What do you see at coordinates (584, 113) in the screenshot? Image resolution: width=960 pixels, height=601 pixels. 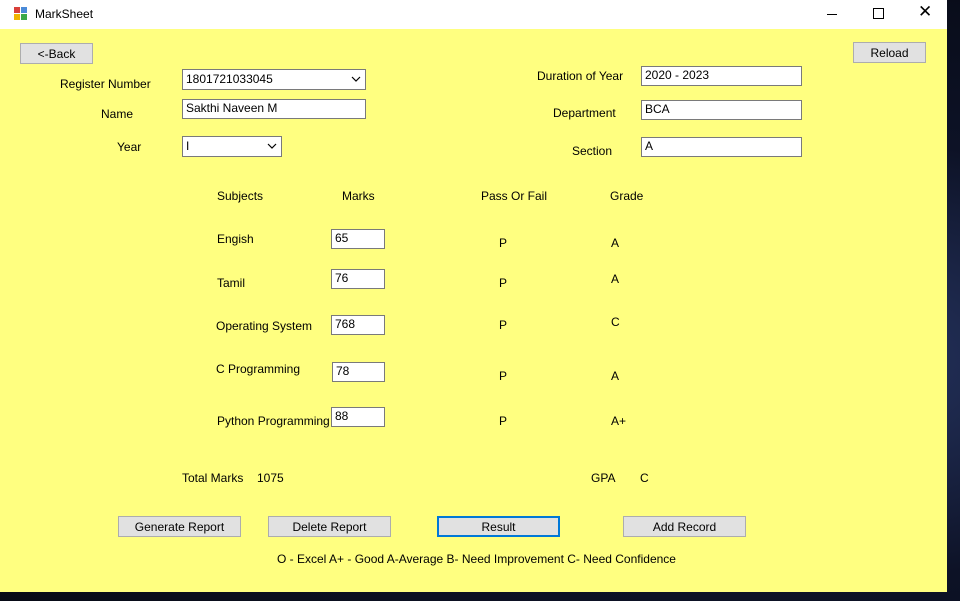 I see `department-label: Department` at bounding box center [584, 113].